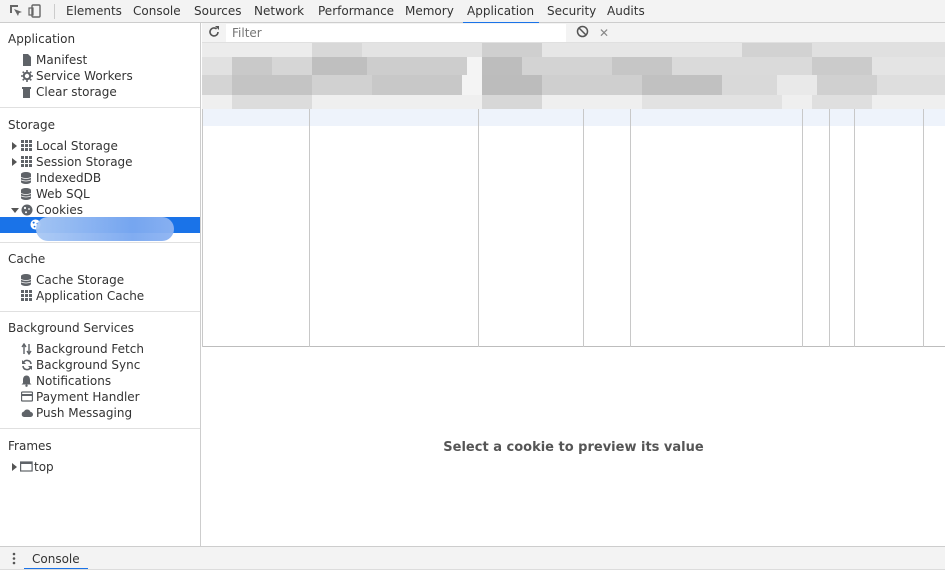 The height and width of the screenshot is (578, 945). I want to click on sidebar-item-manifest: Manifest, so click(100, 60).